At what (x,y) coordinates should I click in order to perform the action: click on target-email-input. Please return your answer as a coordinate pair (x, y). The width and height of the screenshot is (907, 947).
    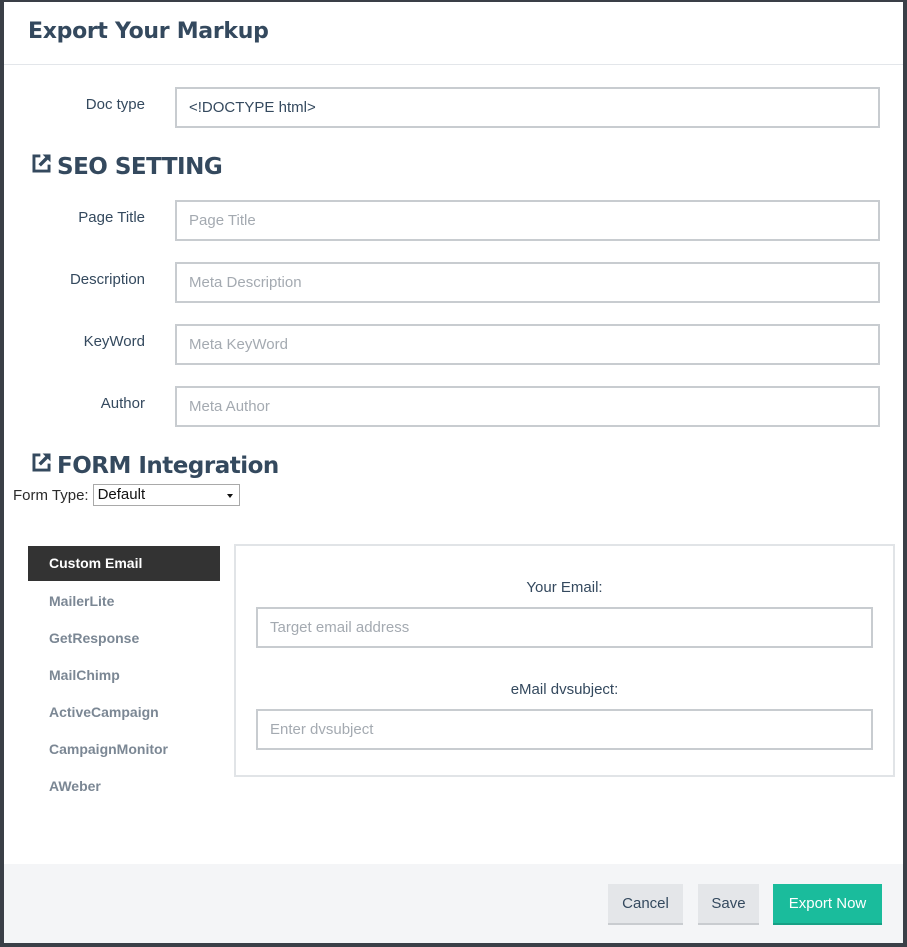
    Looking at the image, I should click on (564, 627).